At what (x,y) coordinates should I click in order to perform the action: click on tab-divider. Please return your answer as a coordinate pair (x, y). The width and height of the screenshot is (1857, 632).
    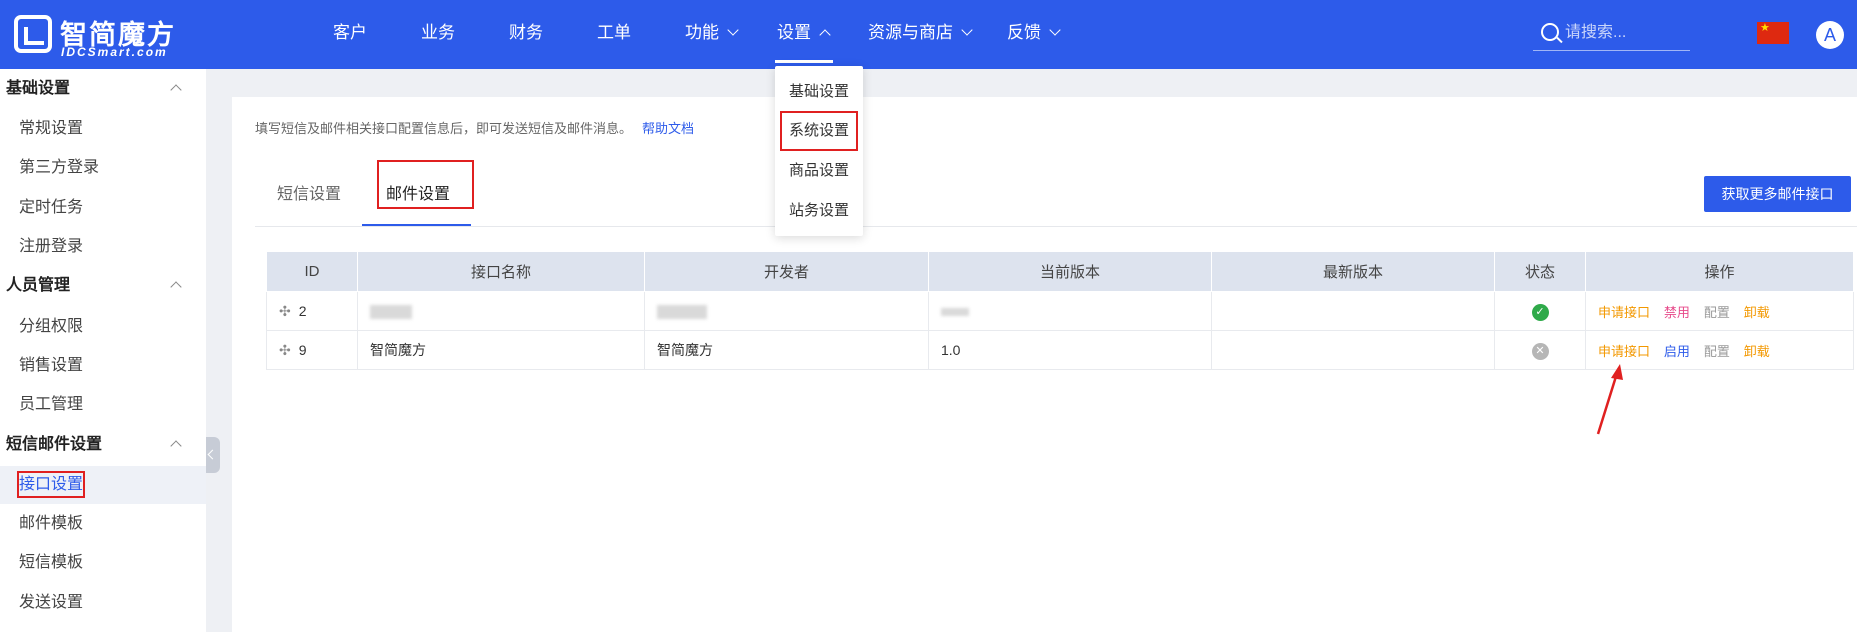
    Looking at the image, I should click on (1056, 226).